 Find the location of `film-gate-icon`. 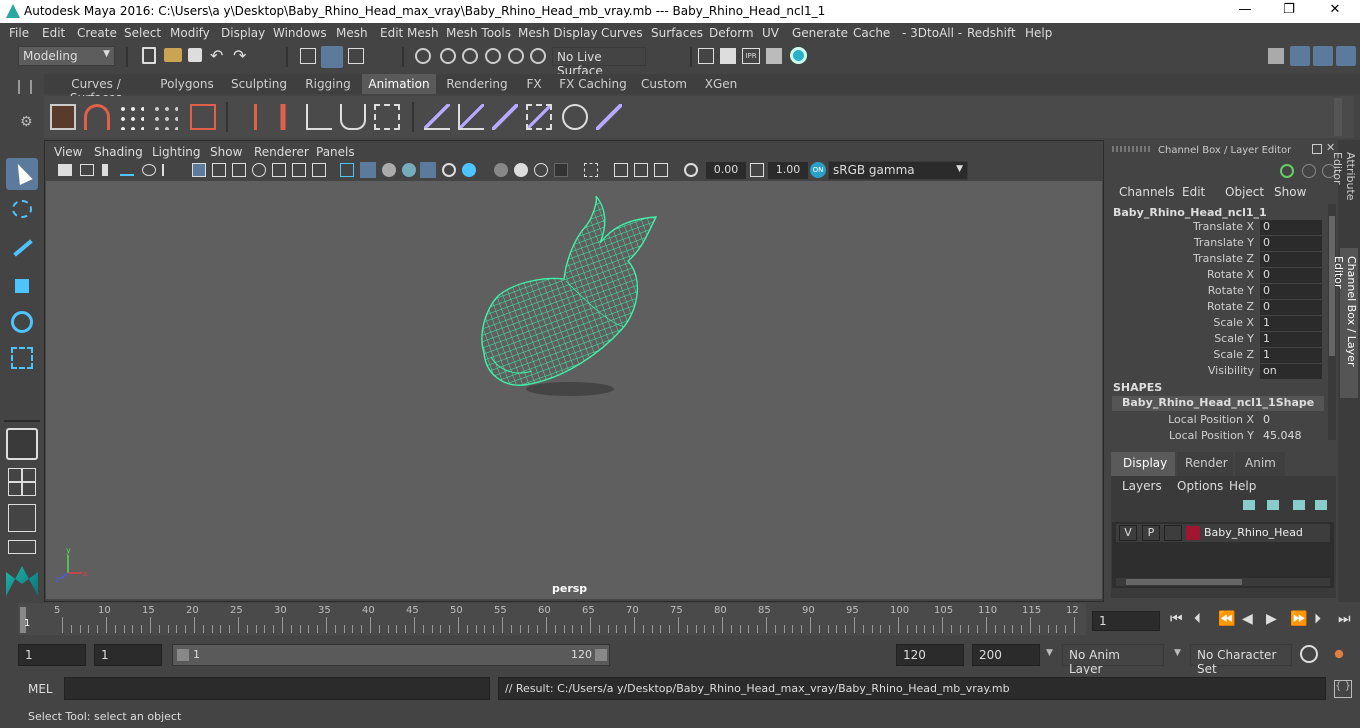

film-gate-icon is located at coordinates (219, 170).